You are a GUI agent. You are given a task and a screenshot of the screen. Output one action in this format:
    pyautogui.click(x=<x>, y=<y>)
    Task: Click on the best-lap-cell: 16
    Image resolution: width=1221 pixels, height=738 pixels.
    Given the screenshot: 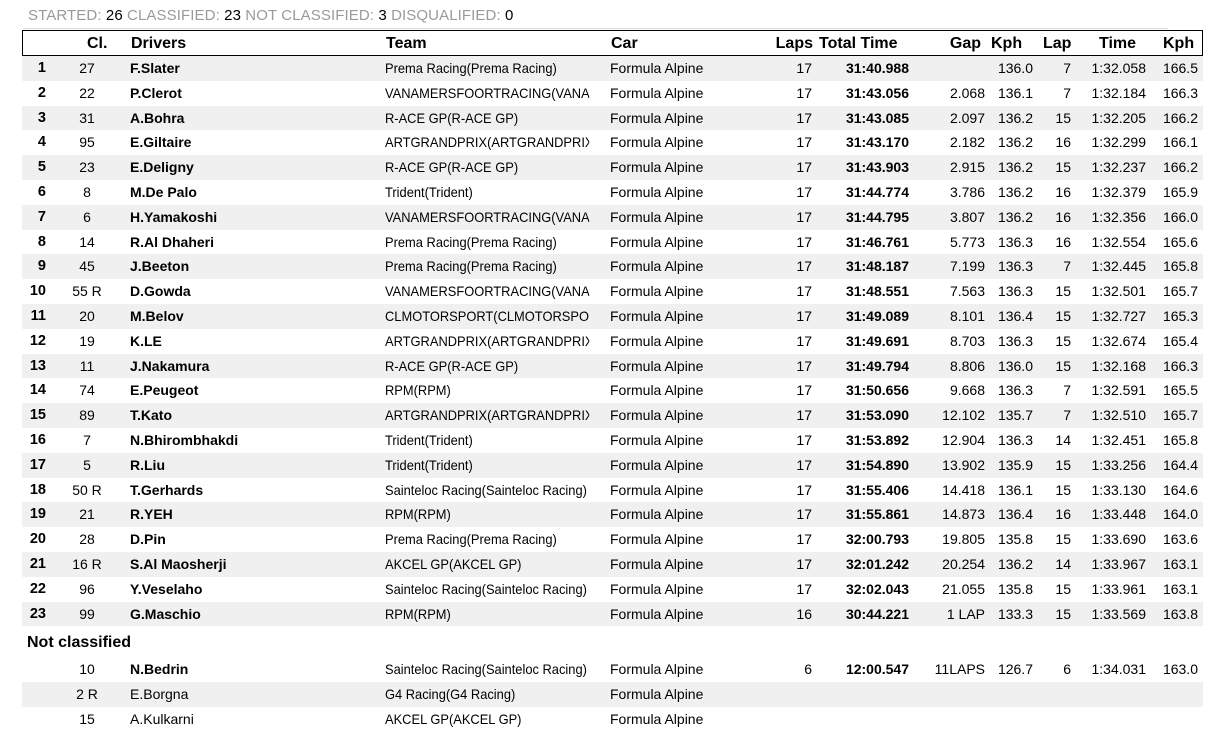 What is the action you would take?
    pyautogui.click(x=1063, y=514)
    